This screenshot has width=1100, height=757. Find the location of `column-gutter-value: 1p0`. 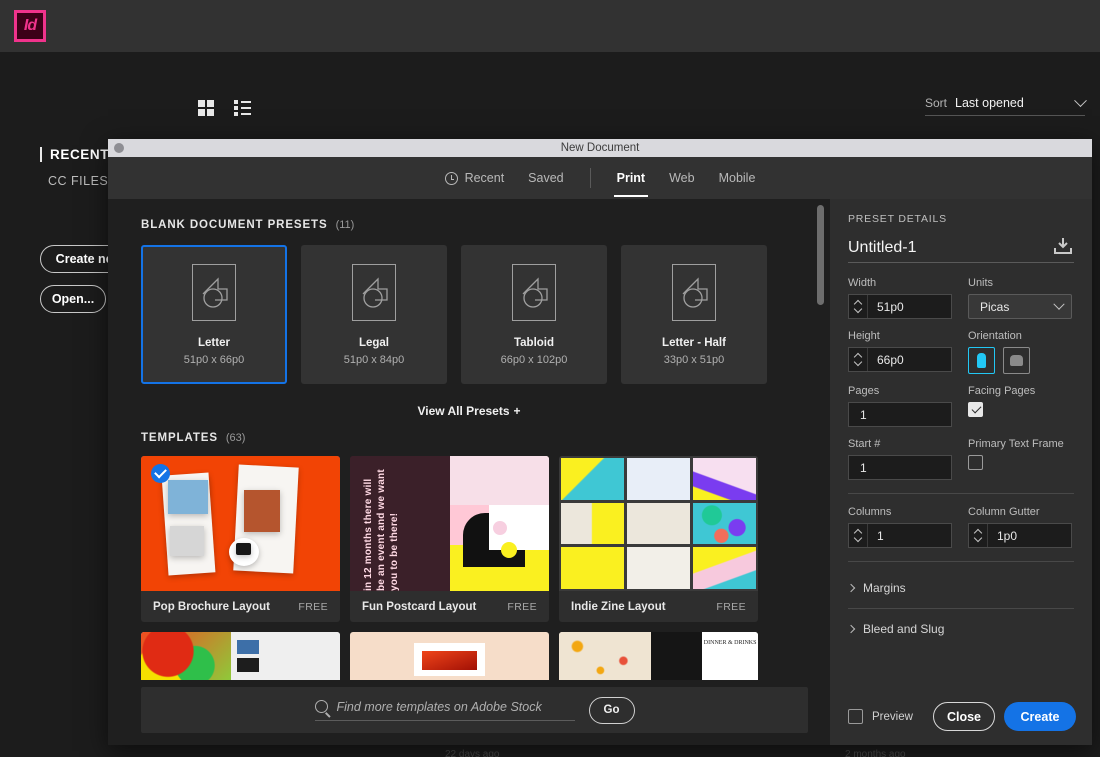

column-gutter-value: 1p0 is located at coordinates (1007, 535).